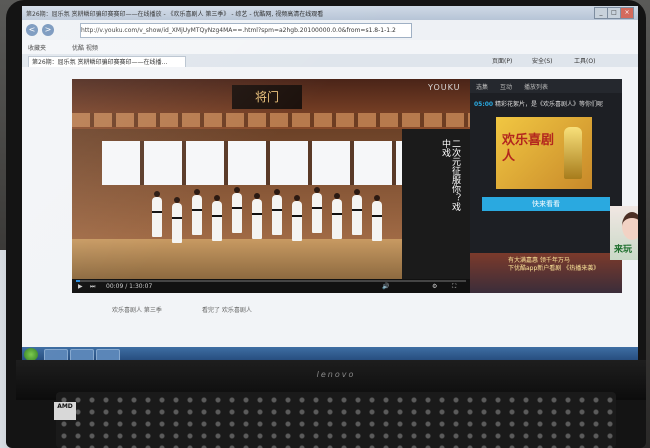 The width and height of the screenshot is (650, 448). Describe the element at coordinates (65, 411) in the screenshot. I see `amd-sticker: AMD` at that location.